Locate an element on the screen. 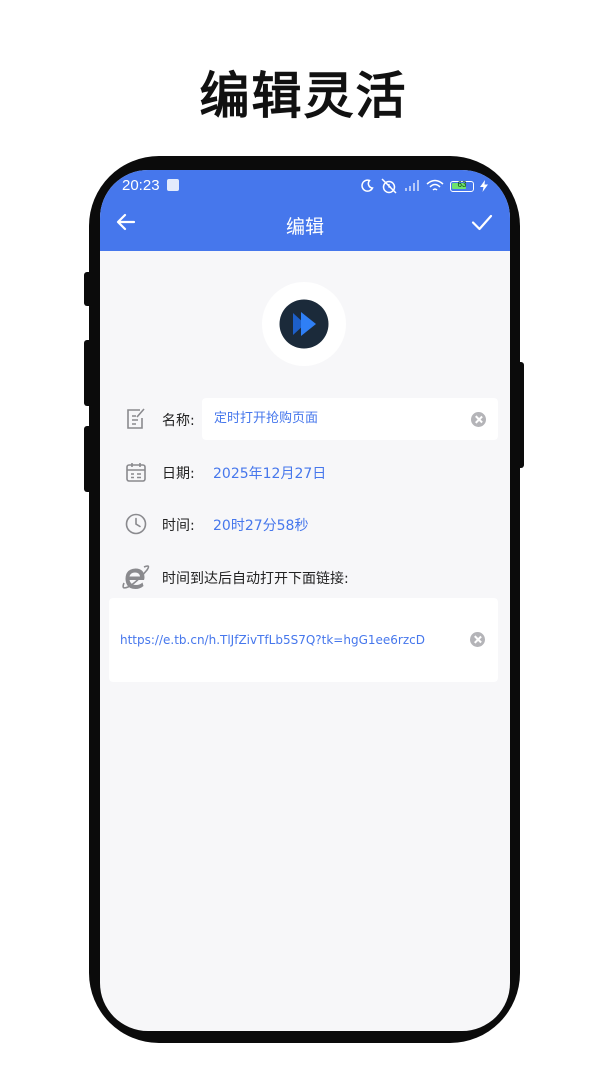 The image size is (607, 1080). date-label: 日期: is located at coordinates (178, 474).